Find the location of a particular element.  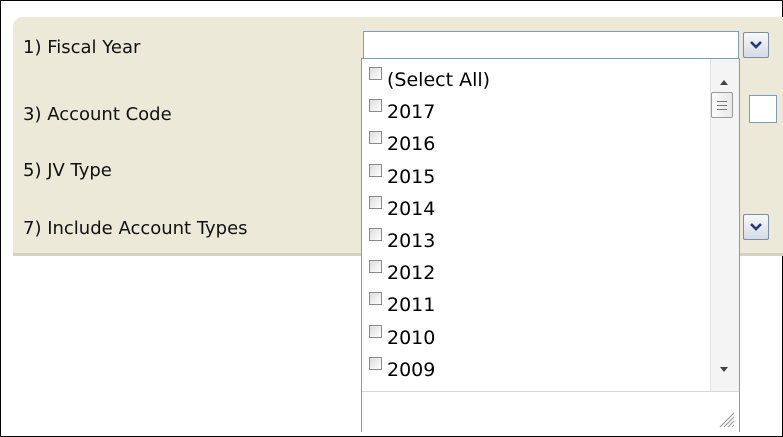

fiscal-year-option: 2014 is located at coordinates (534, 210).